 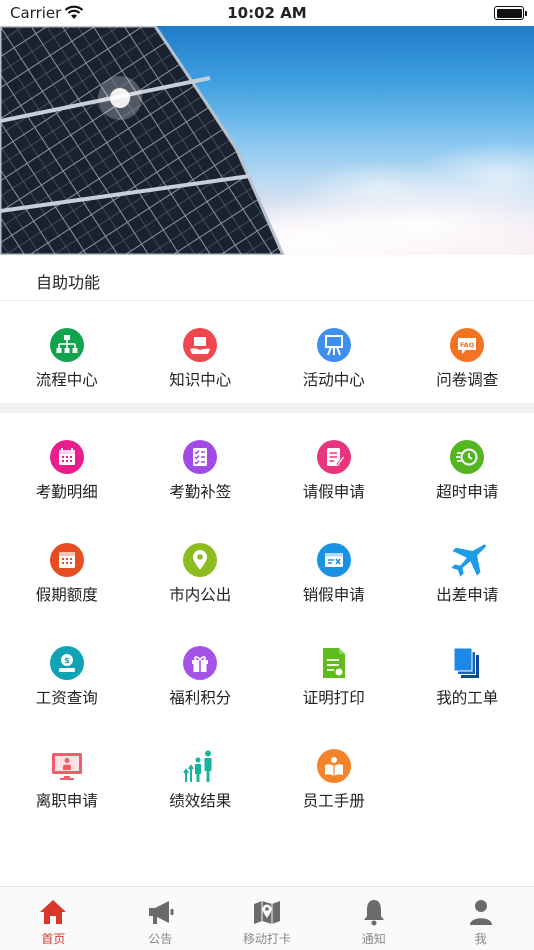 I want to click on battery-icon, so click(x=510, y=13).